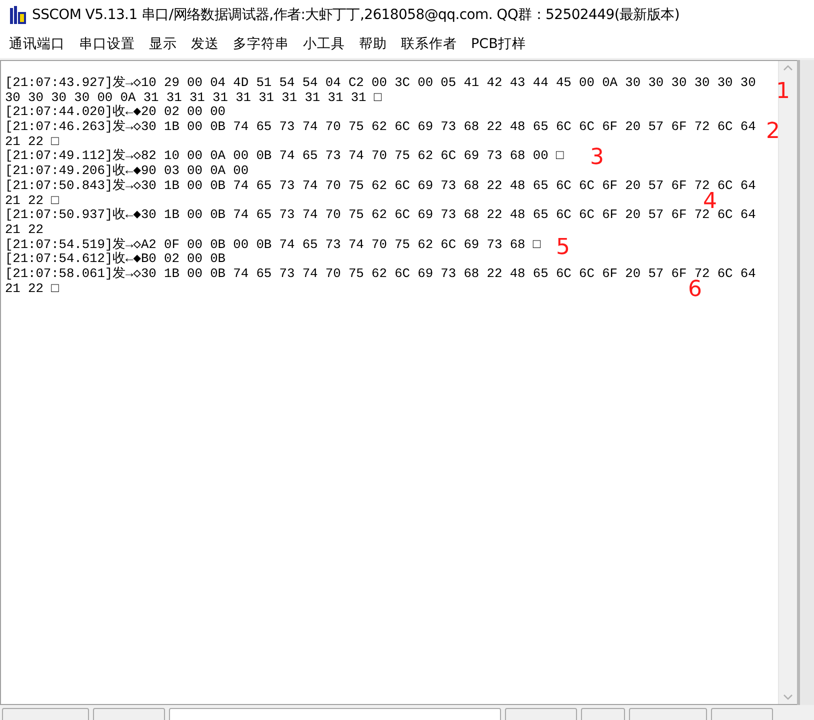  I want to click on log-line: [21:07:49.112]发→◇82 10 00 0A 00 0B 74 65 73 74 70 75 62 6C 69 73 68 00 □, so click(284, 156).